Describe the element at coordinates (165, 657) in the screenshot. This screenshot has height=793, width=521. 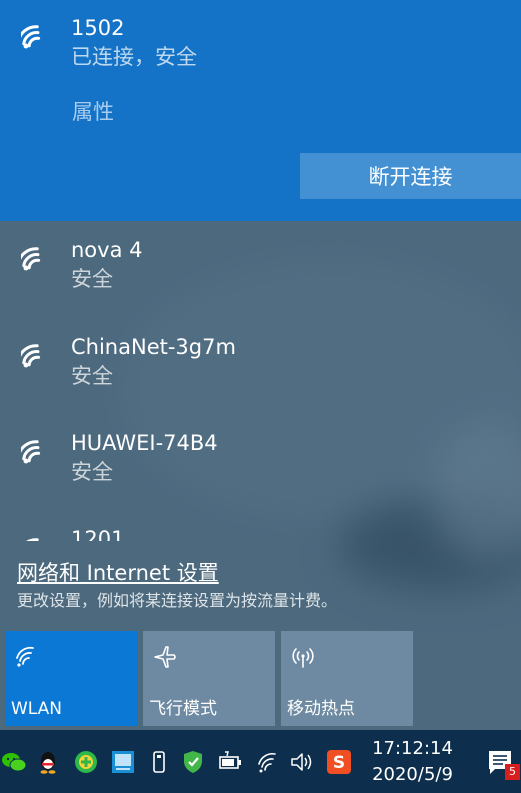
I see `airplane-icon` at that location.